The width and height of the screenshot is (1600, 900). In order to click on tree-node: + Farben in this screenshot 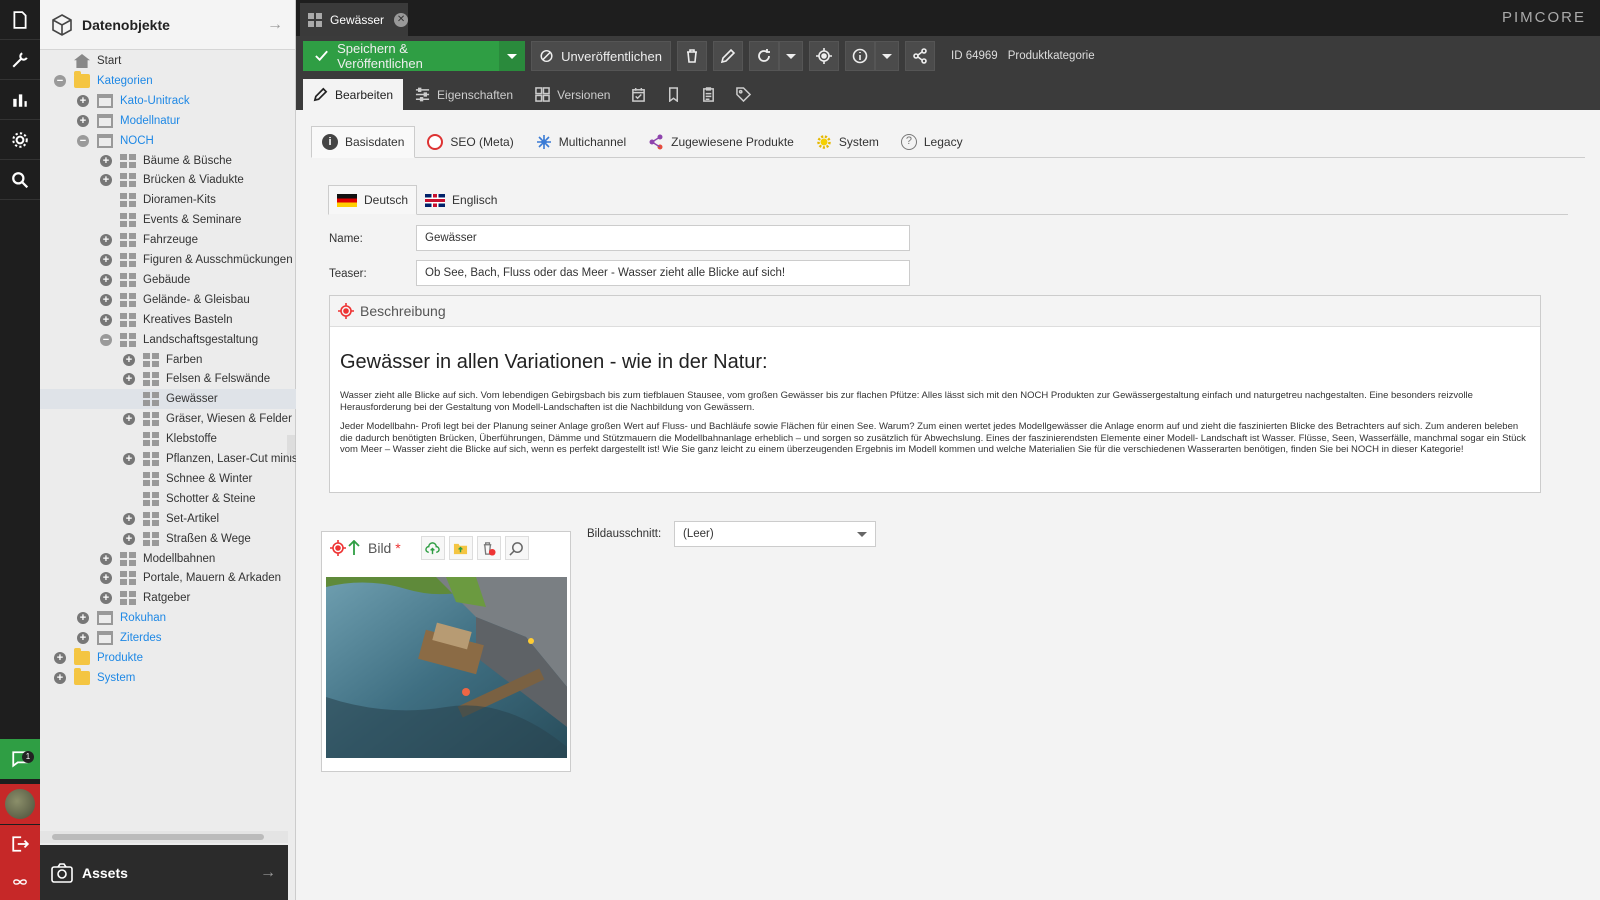, I will do `click(168, 360)`.